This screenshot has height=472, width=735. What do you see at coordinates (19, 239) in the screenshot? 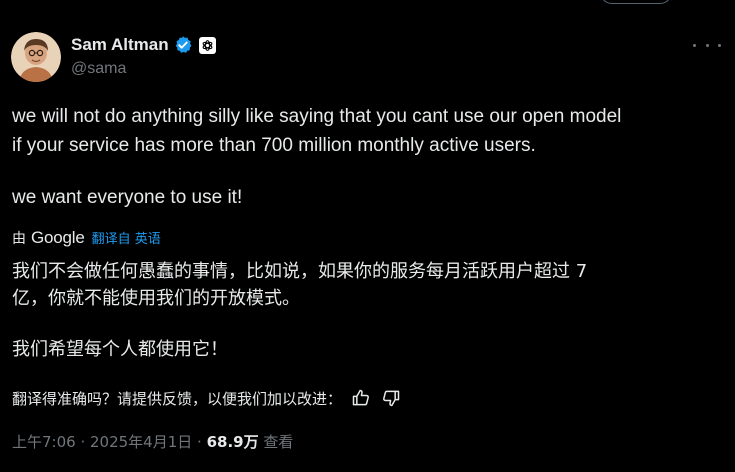
I see `translated-by-label: 由` at bounding box center [19, 239].